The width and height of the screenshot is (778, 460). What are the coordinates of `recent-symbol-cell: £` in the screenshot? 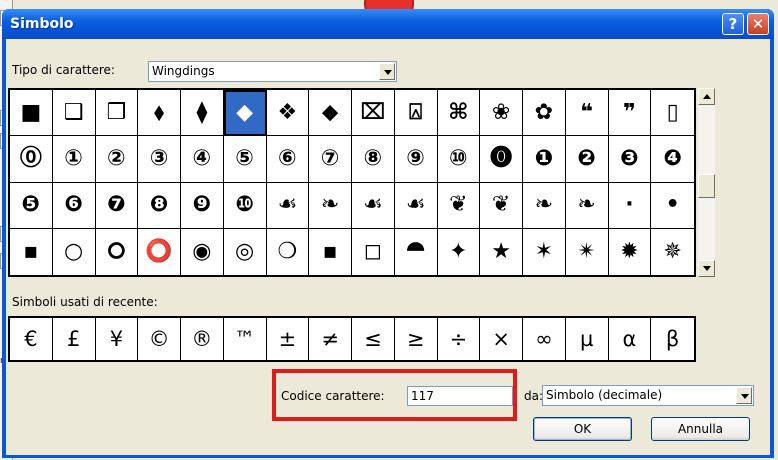 It's located at (74, 339).